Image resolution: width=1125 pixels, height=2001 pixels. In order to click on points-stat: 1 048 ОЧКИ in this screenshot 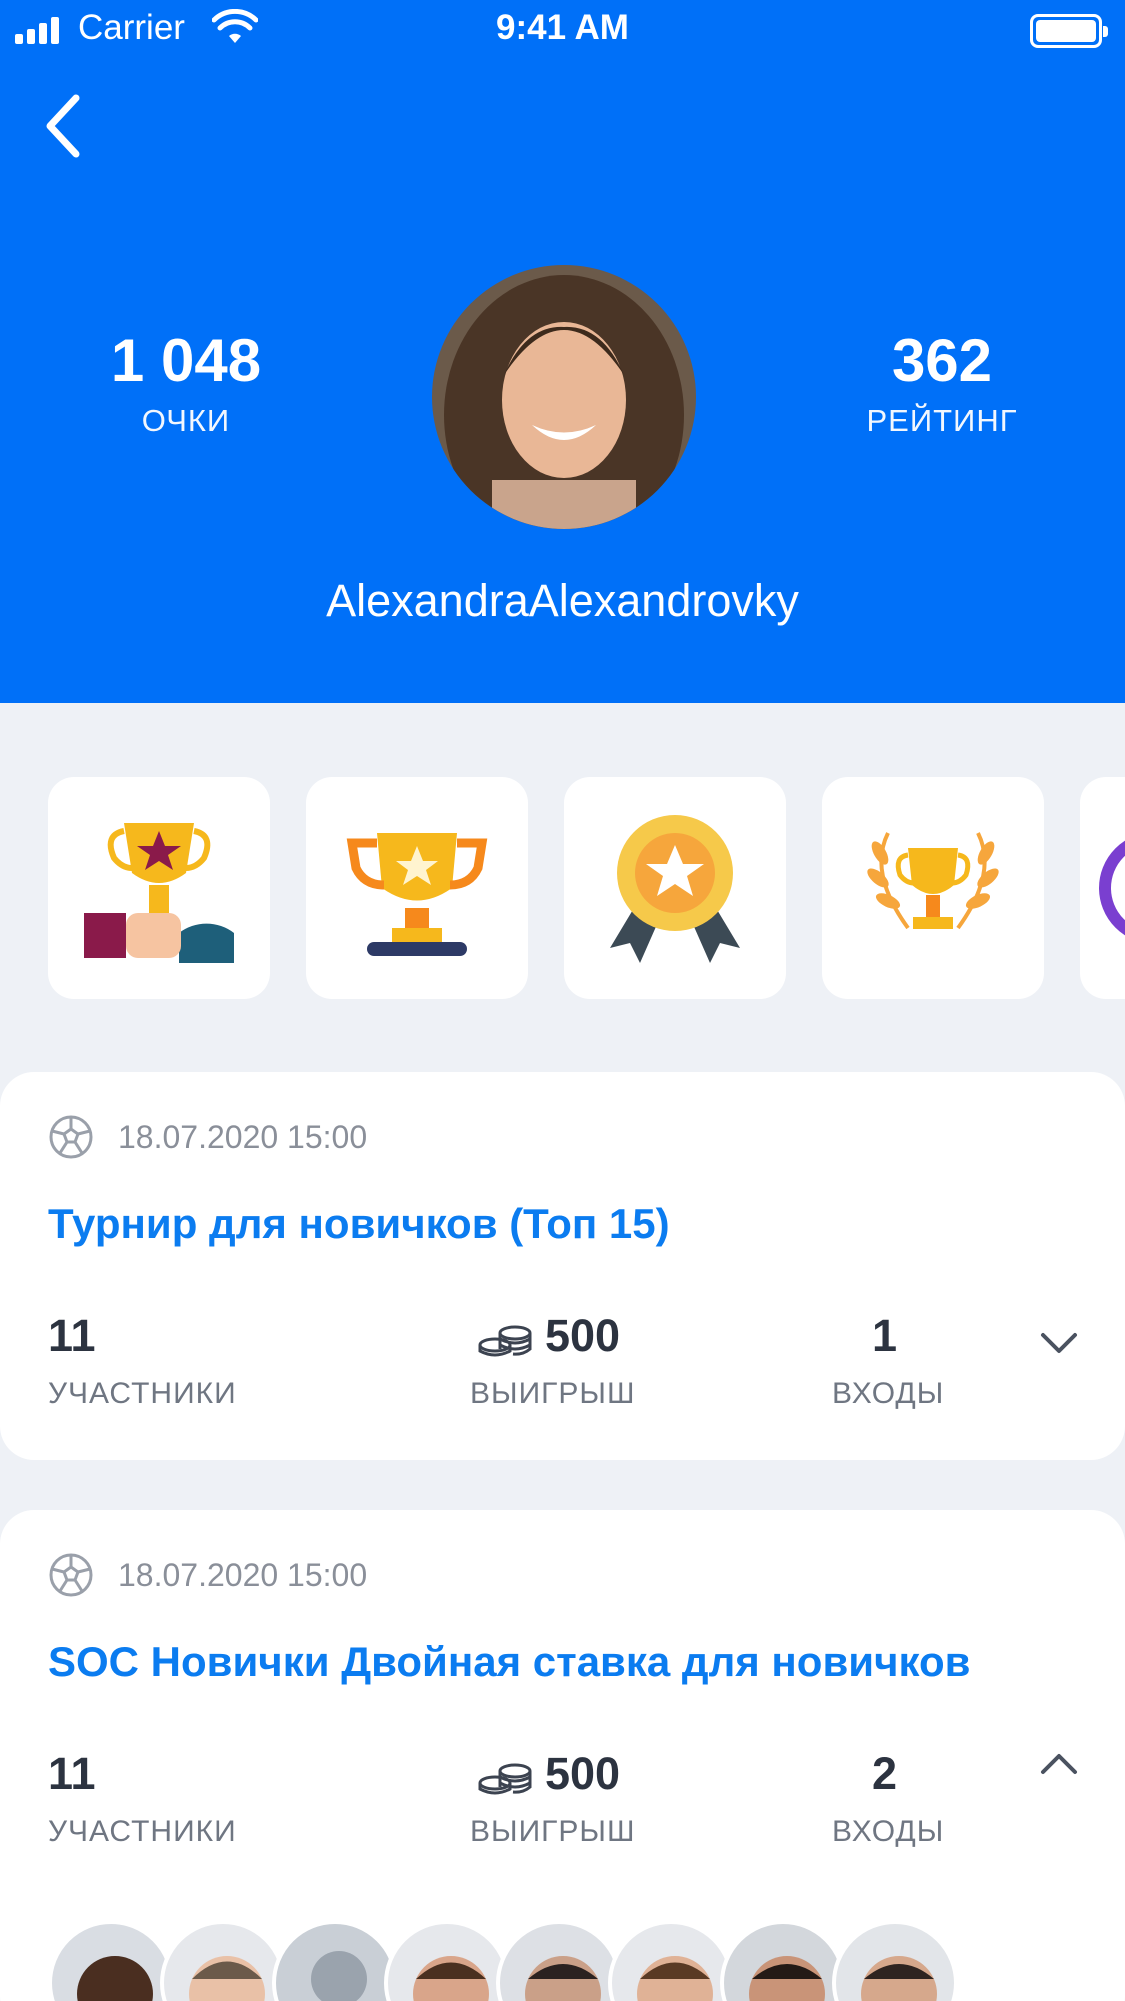, I will do `click(186, 382)`.